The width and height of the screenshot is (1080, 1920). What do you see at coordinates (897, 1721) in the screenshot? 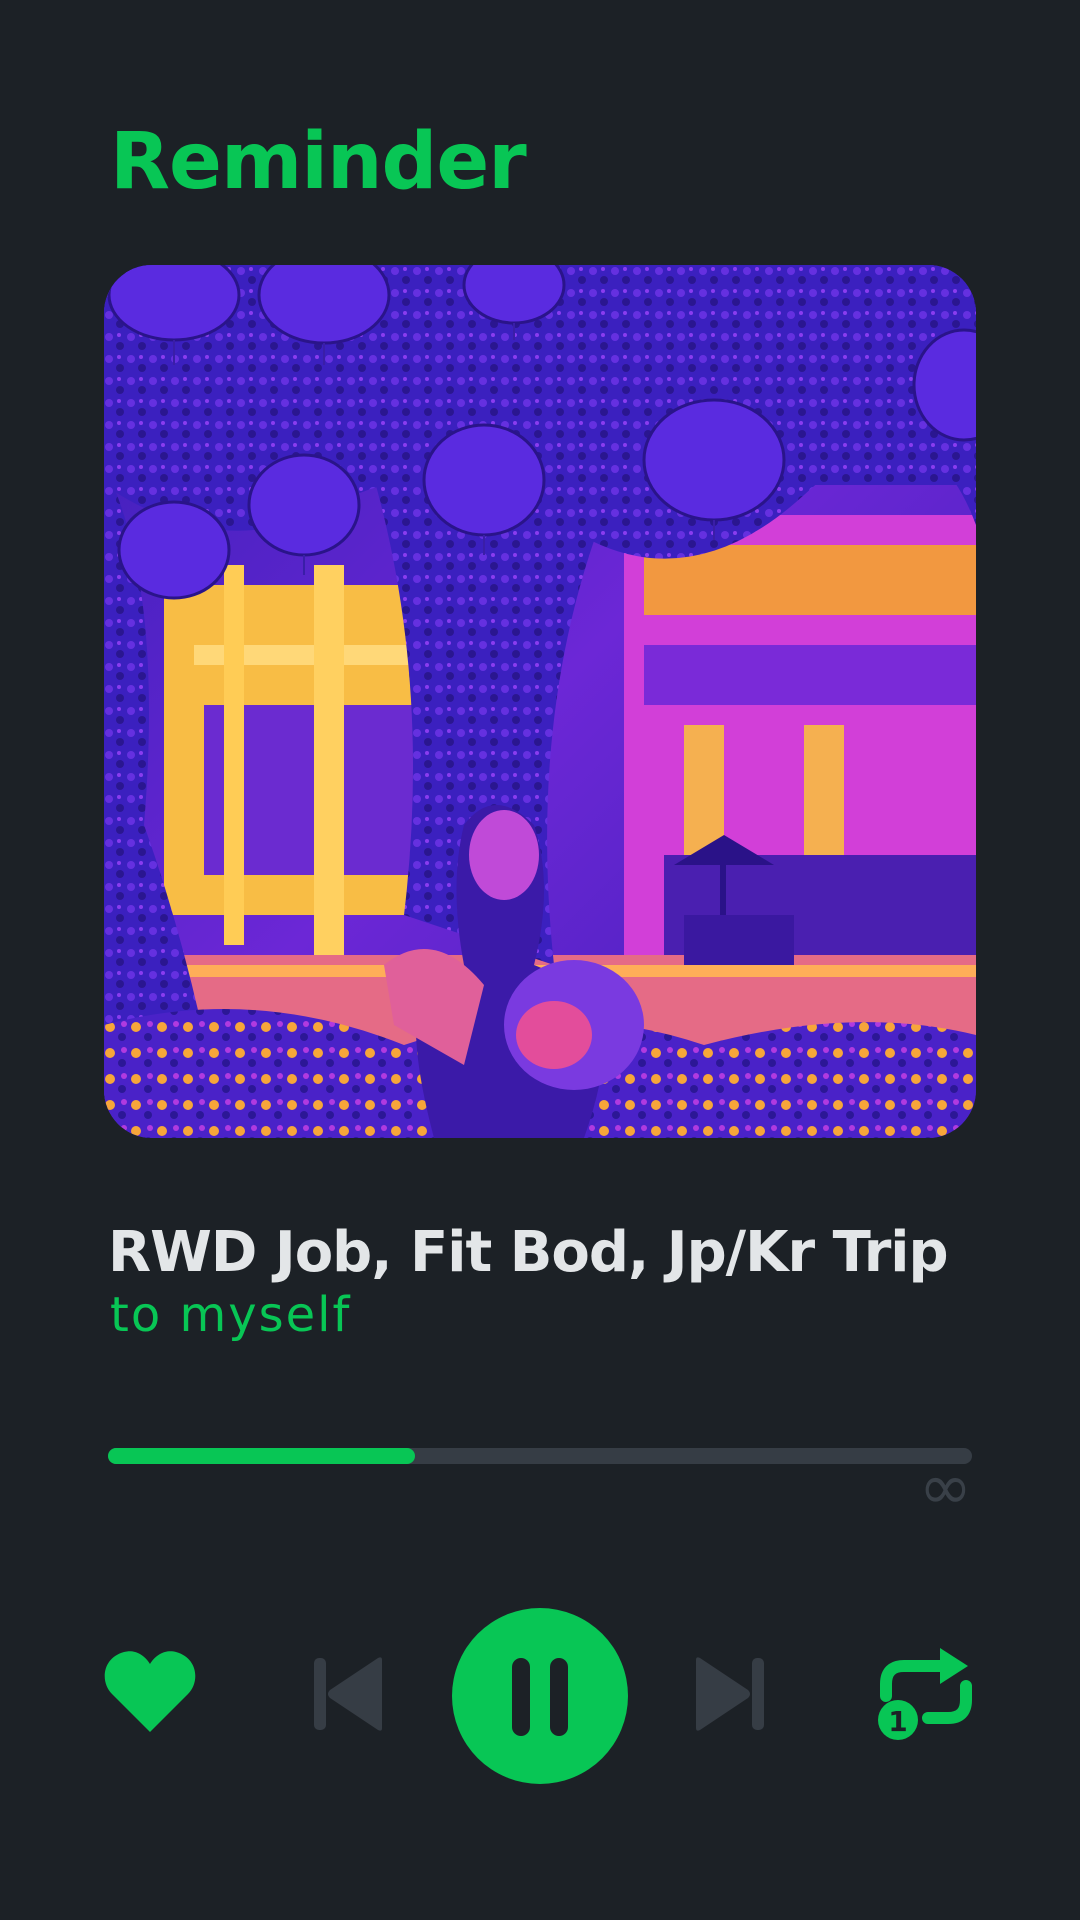
I see `repeat-badge: 1` at bounding box center [897, 1721].